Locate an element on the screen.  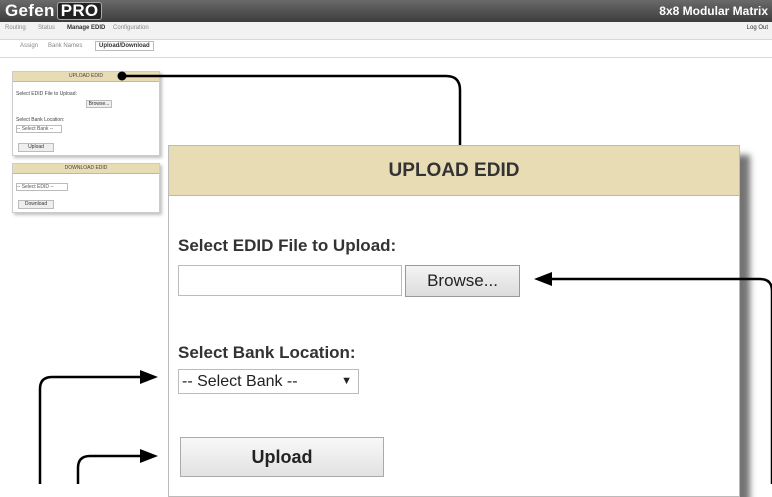
callout-line-upload is located at coordinates (108, 469).